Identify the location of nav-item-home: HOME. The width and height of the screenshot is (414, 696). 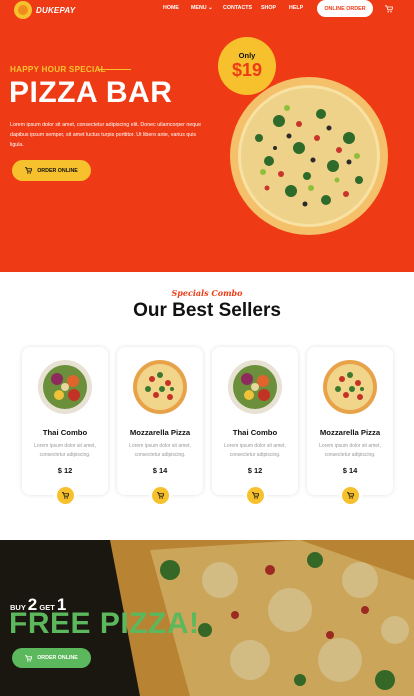
(177, 8).